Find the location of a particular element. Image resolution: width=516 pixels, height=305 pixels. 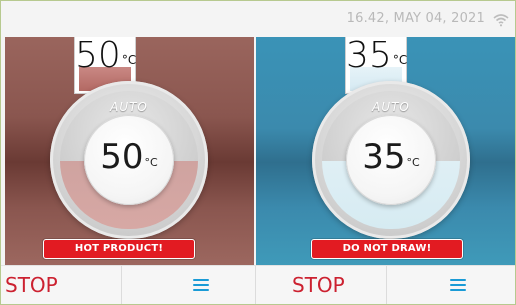

left-menu-button is located at coordinates (188, 285).